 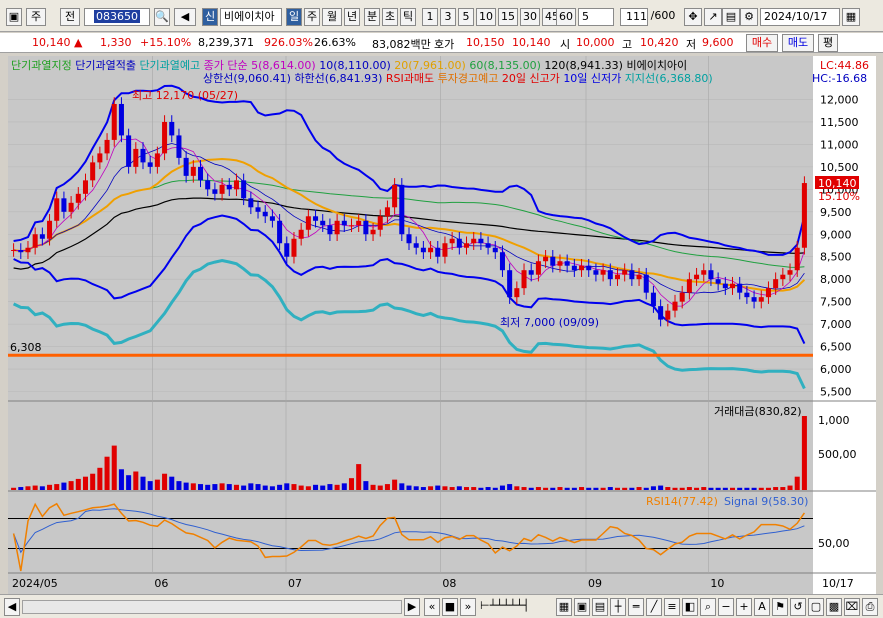 What do you see at coordinates (582, 607) in the screenshot?
I see `window-icon: ▣` at bounding box center [582, 607].